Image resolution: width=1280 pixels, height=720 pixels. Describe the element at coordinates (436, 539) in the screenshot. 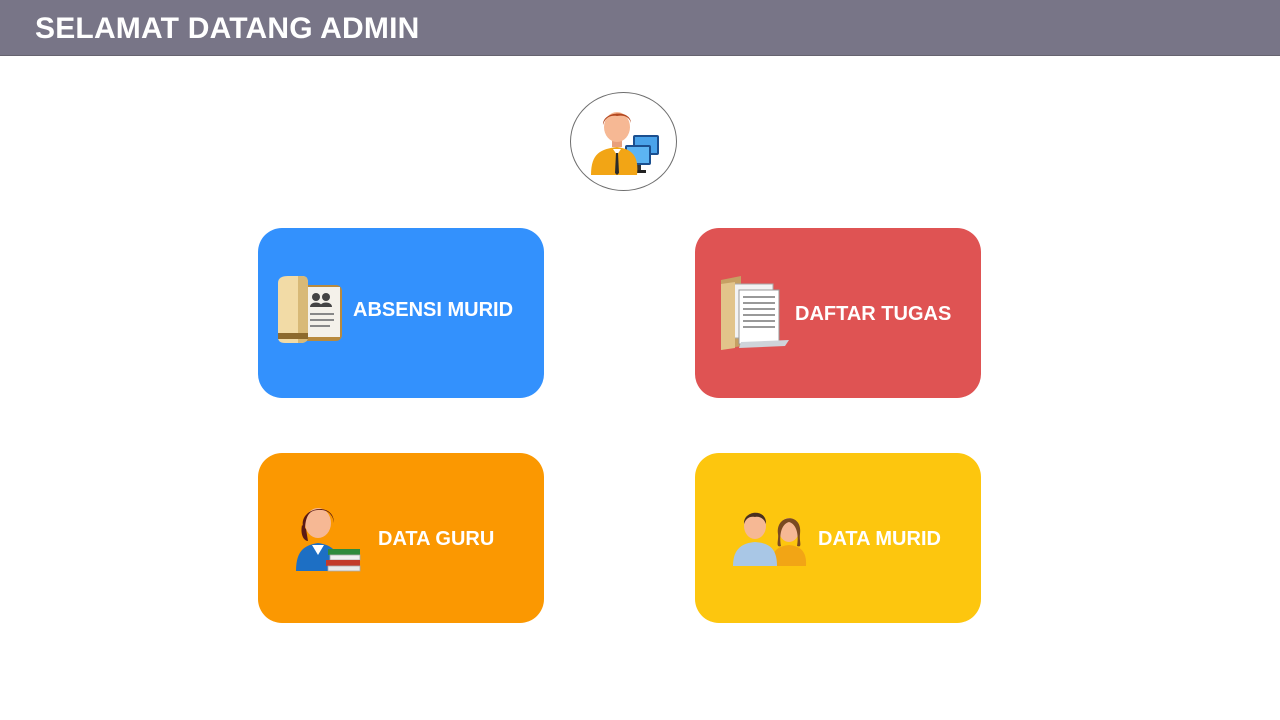

I see `data-guru-label: DATA GURU` at that location.